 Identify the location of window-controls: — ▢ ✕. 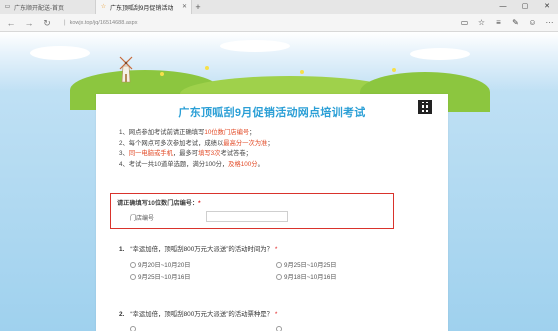
(525, 7).